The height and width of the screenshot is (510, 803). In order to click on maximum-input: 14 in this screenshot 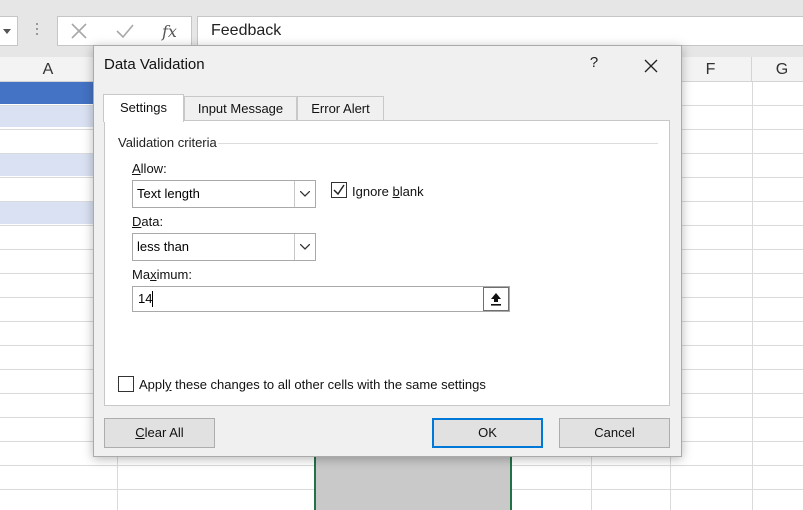, I will do `click(321, 299)`.